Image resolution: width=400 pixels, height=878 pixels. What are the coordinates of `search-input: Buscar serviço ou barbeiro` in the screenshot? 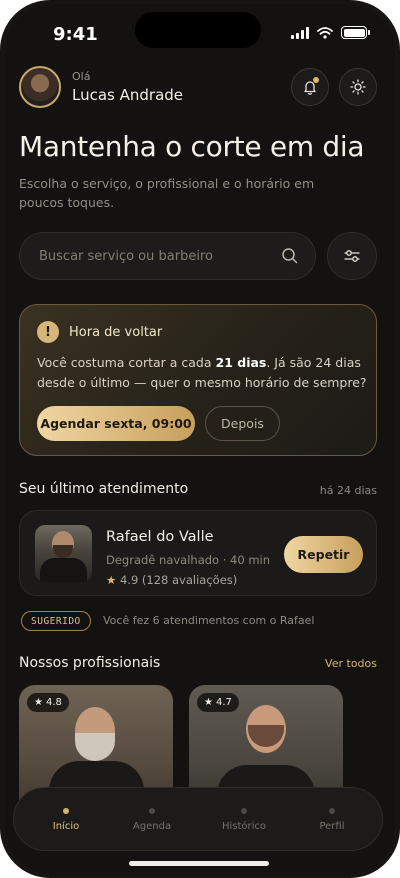 It's located at (167, 256).